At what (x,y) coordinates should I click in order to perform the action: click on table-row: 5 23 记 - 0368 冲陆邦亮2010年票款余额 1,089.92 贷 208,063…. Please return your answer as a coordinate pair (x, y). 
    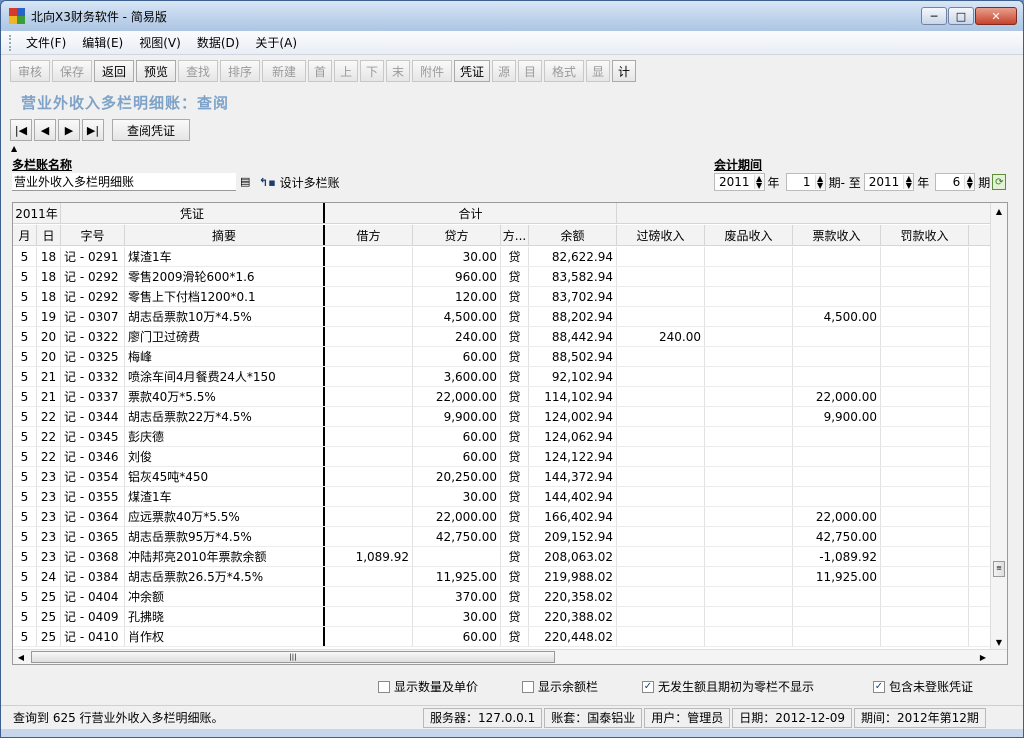
    Looking at the image, I should click on (502, 557).